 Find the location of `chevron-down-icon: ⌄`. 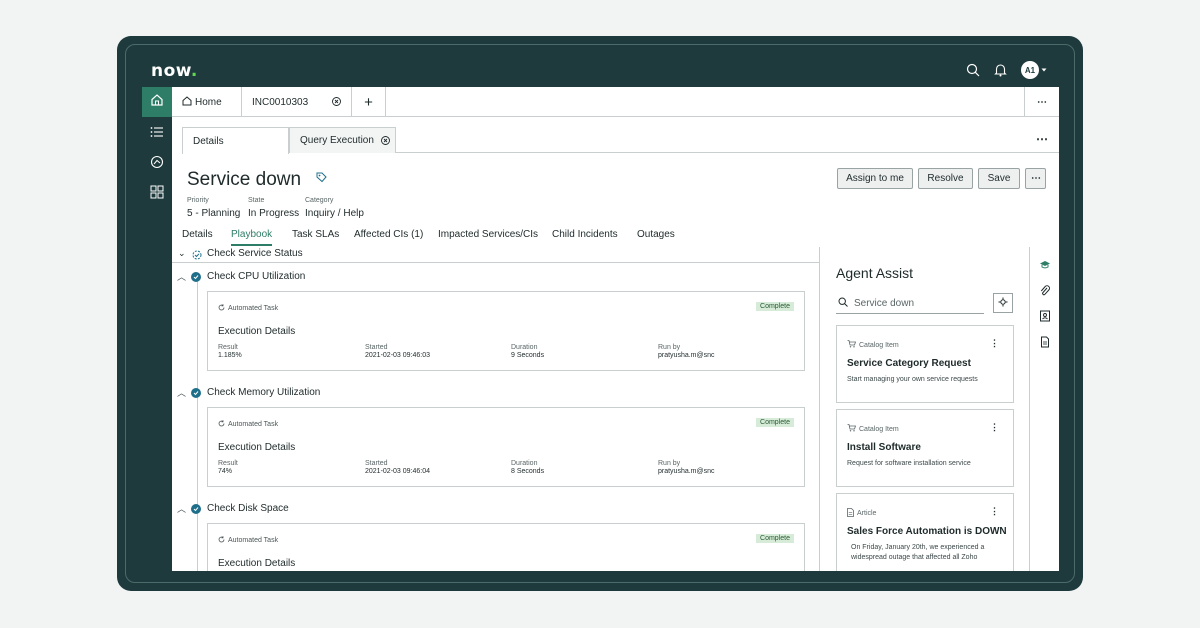

chevron-down-icon: ⌄ is located at coordinates (182, 253).